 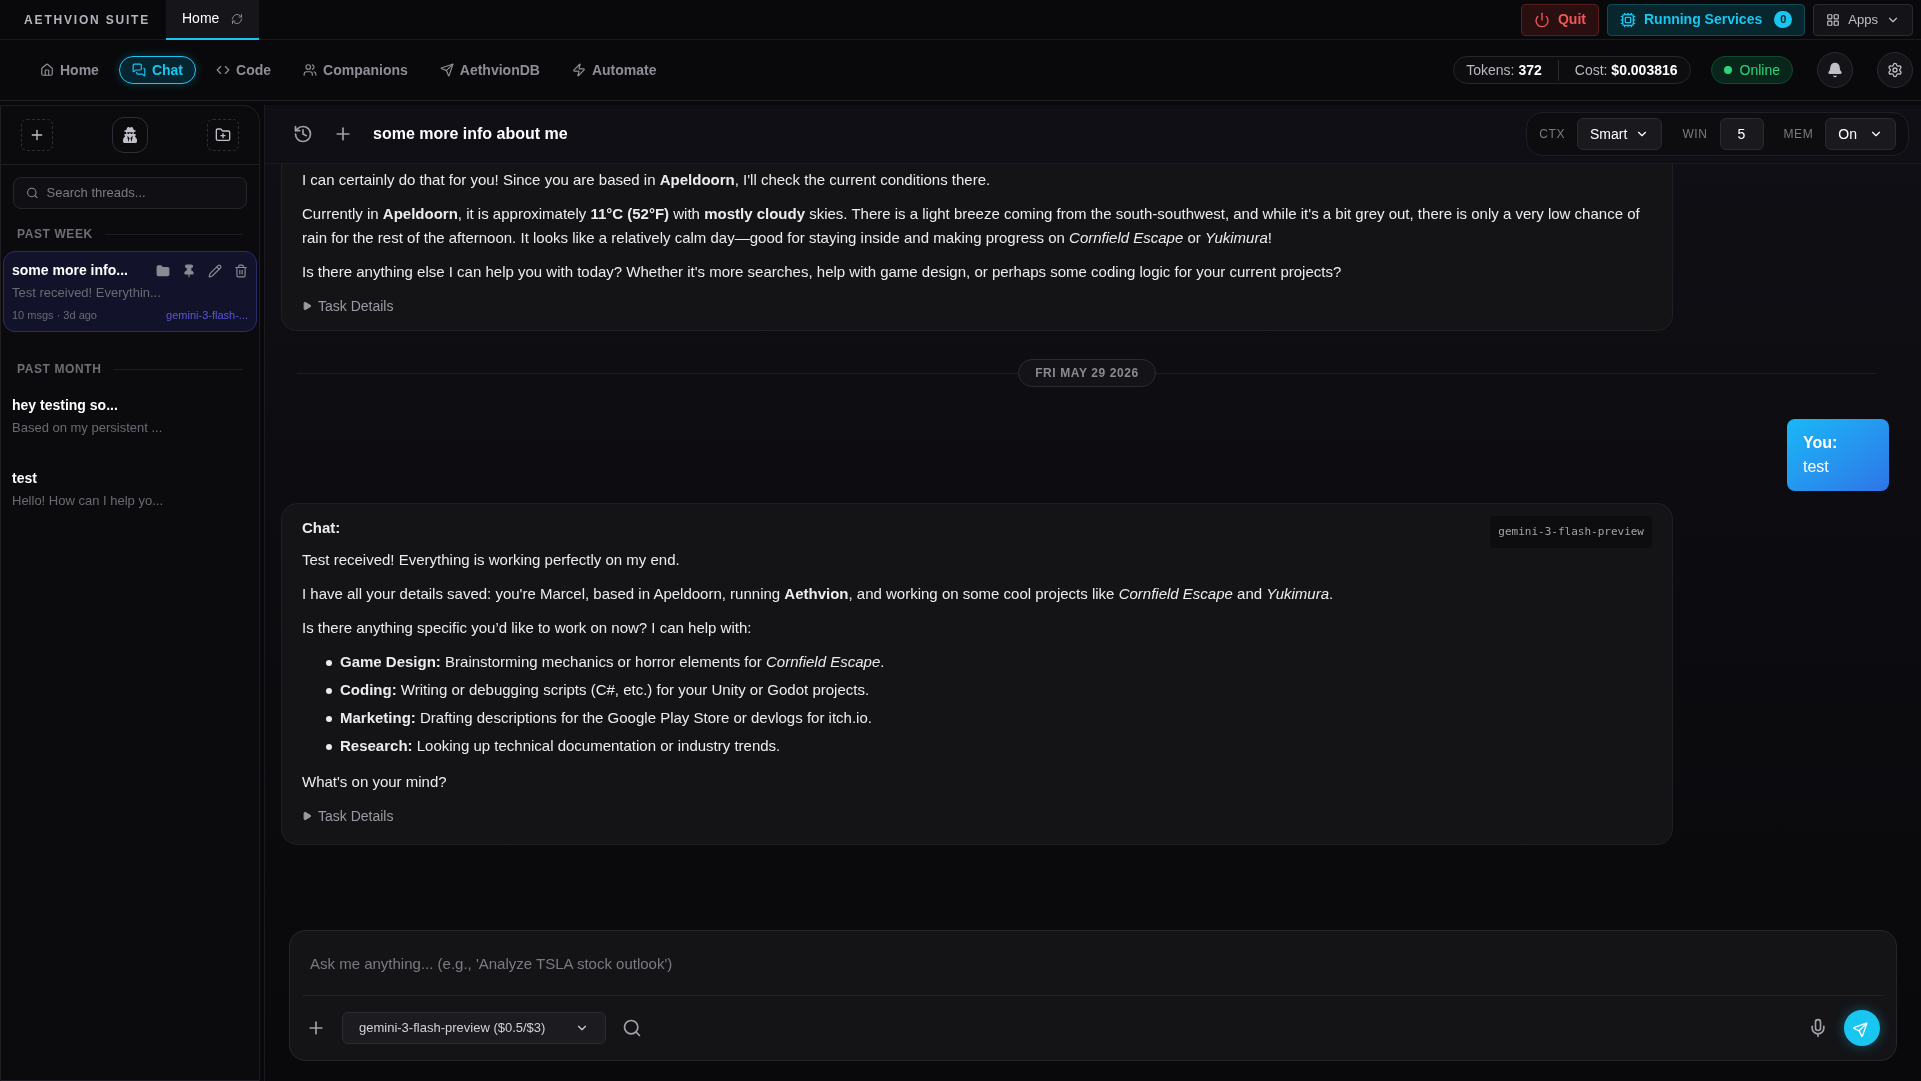 I want to click on chat-bubbles-icon, so click(x=138, y=70).